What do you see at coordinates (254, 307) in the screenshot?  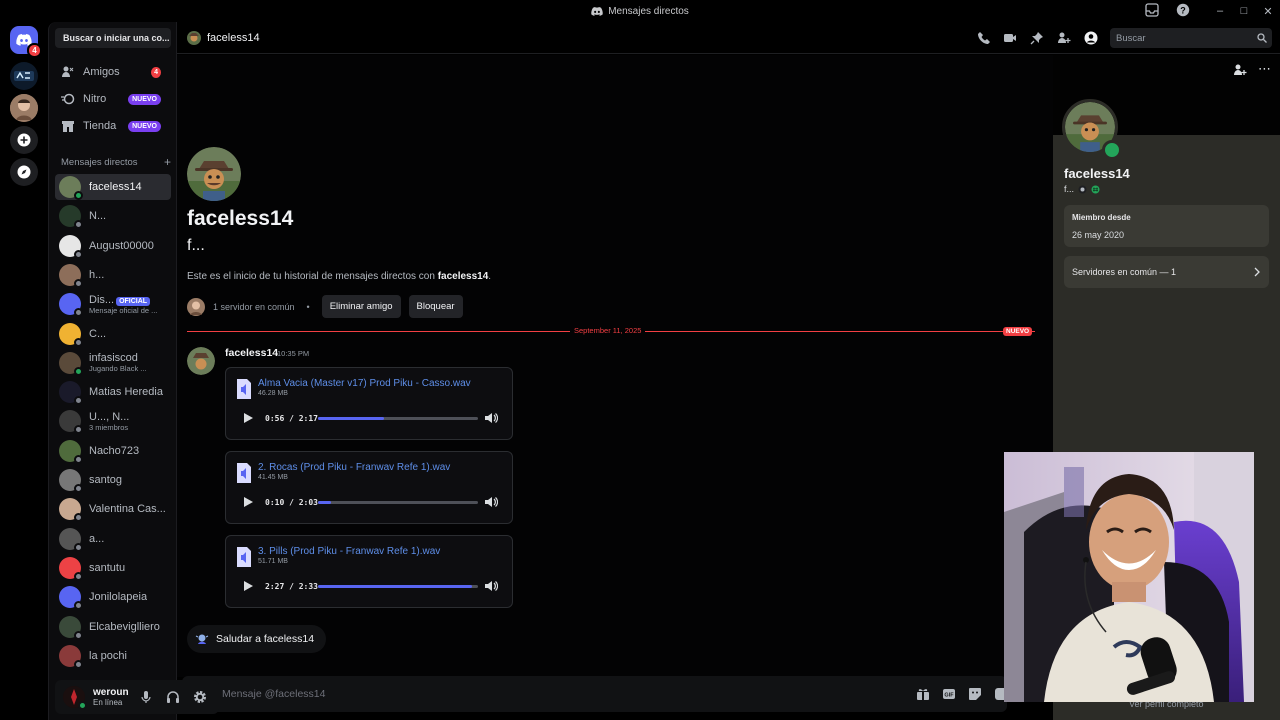 I see `mutual-servers-text: 1 servidor en común` at bounding box center [254, 307].